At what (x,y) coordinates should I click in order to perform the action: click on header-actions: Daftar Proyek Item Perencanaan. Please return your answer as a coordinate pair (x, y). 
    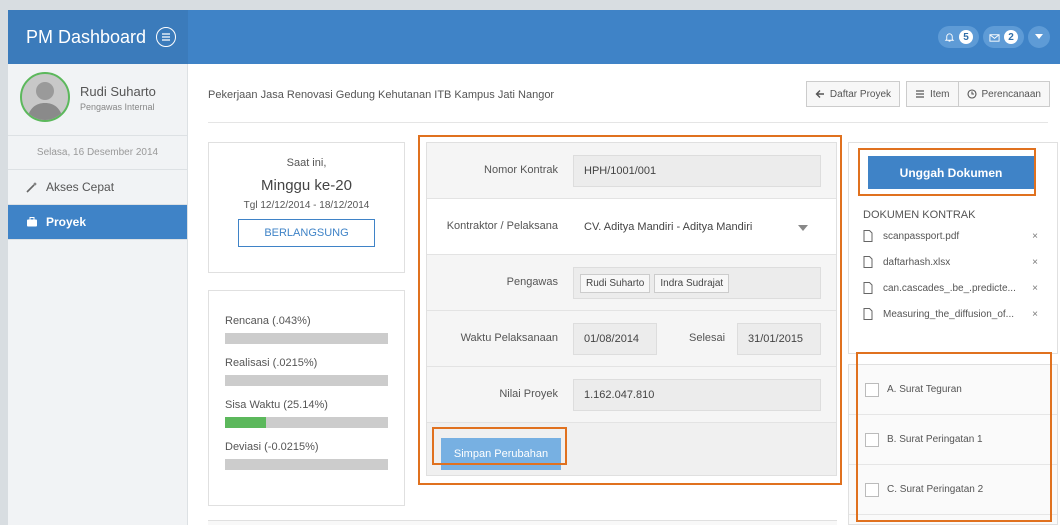
    Looking at the image, I should click on (927, 94).